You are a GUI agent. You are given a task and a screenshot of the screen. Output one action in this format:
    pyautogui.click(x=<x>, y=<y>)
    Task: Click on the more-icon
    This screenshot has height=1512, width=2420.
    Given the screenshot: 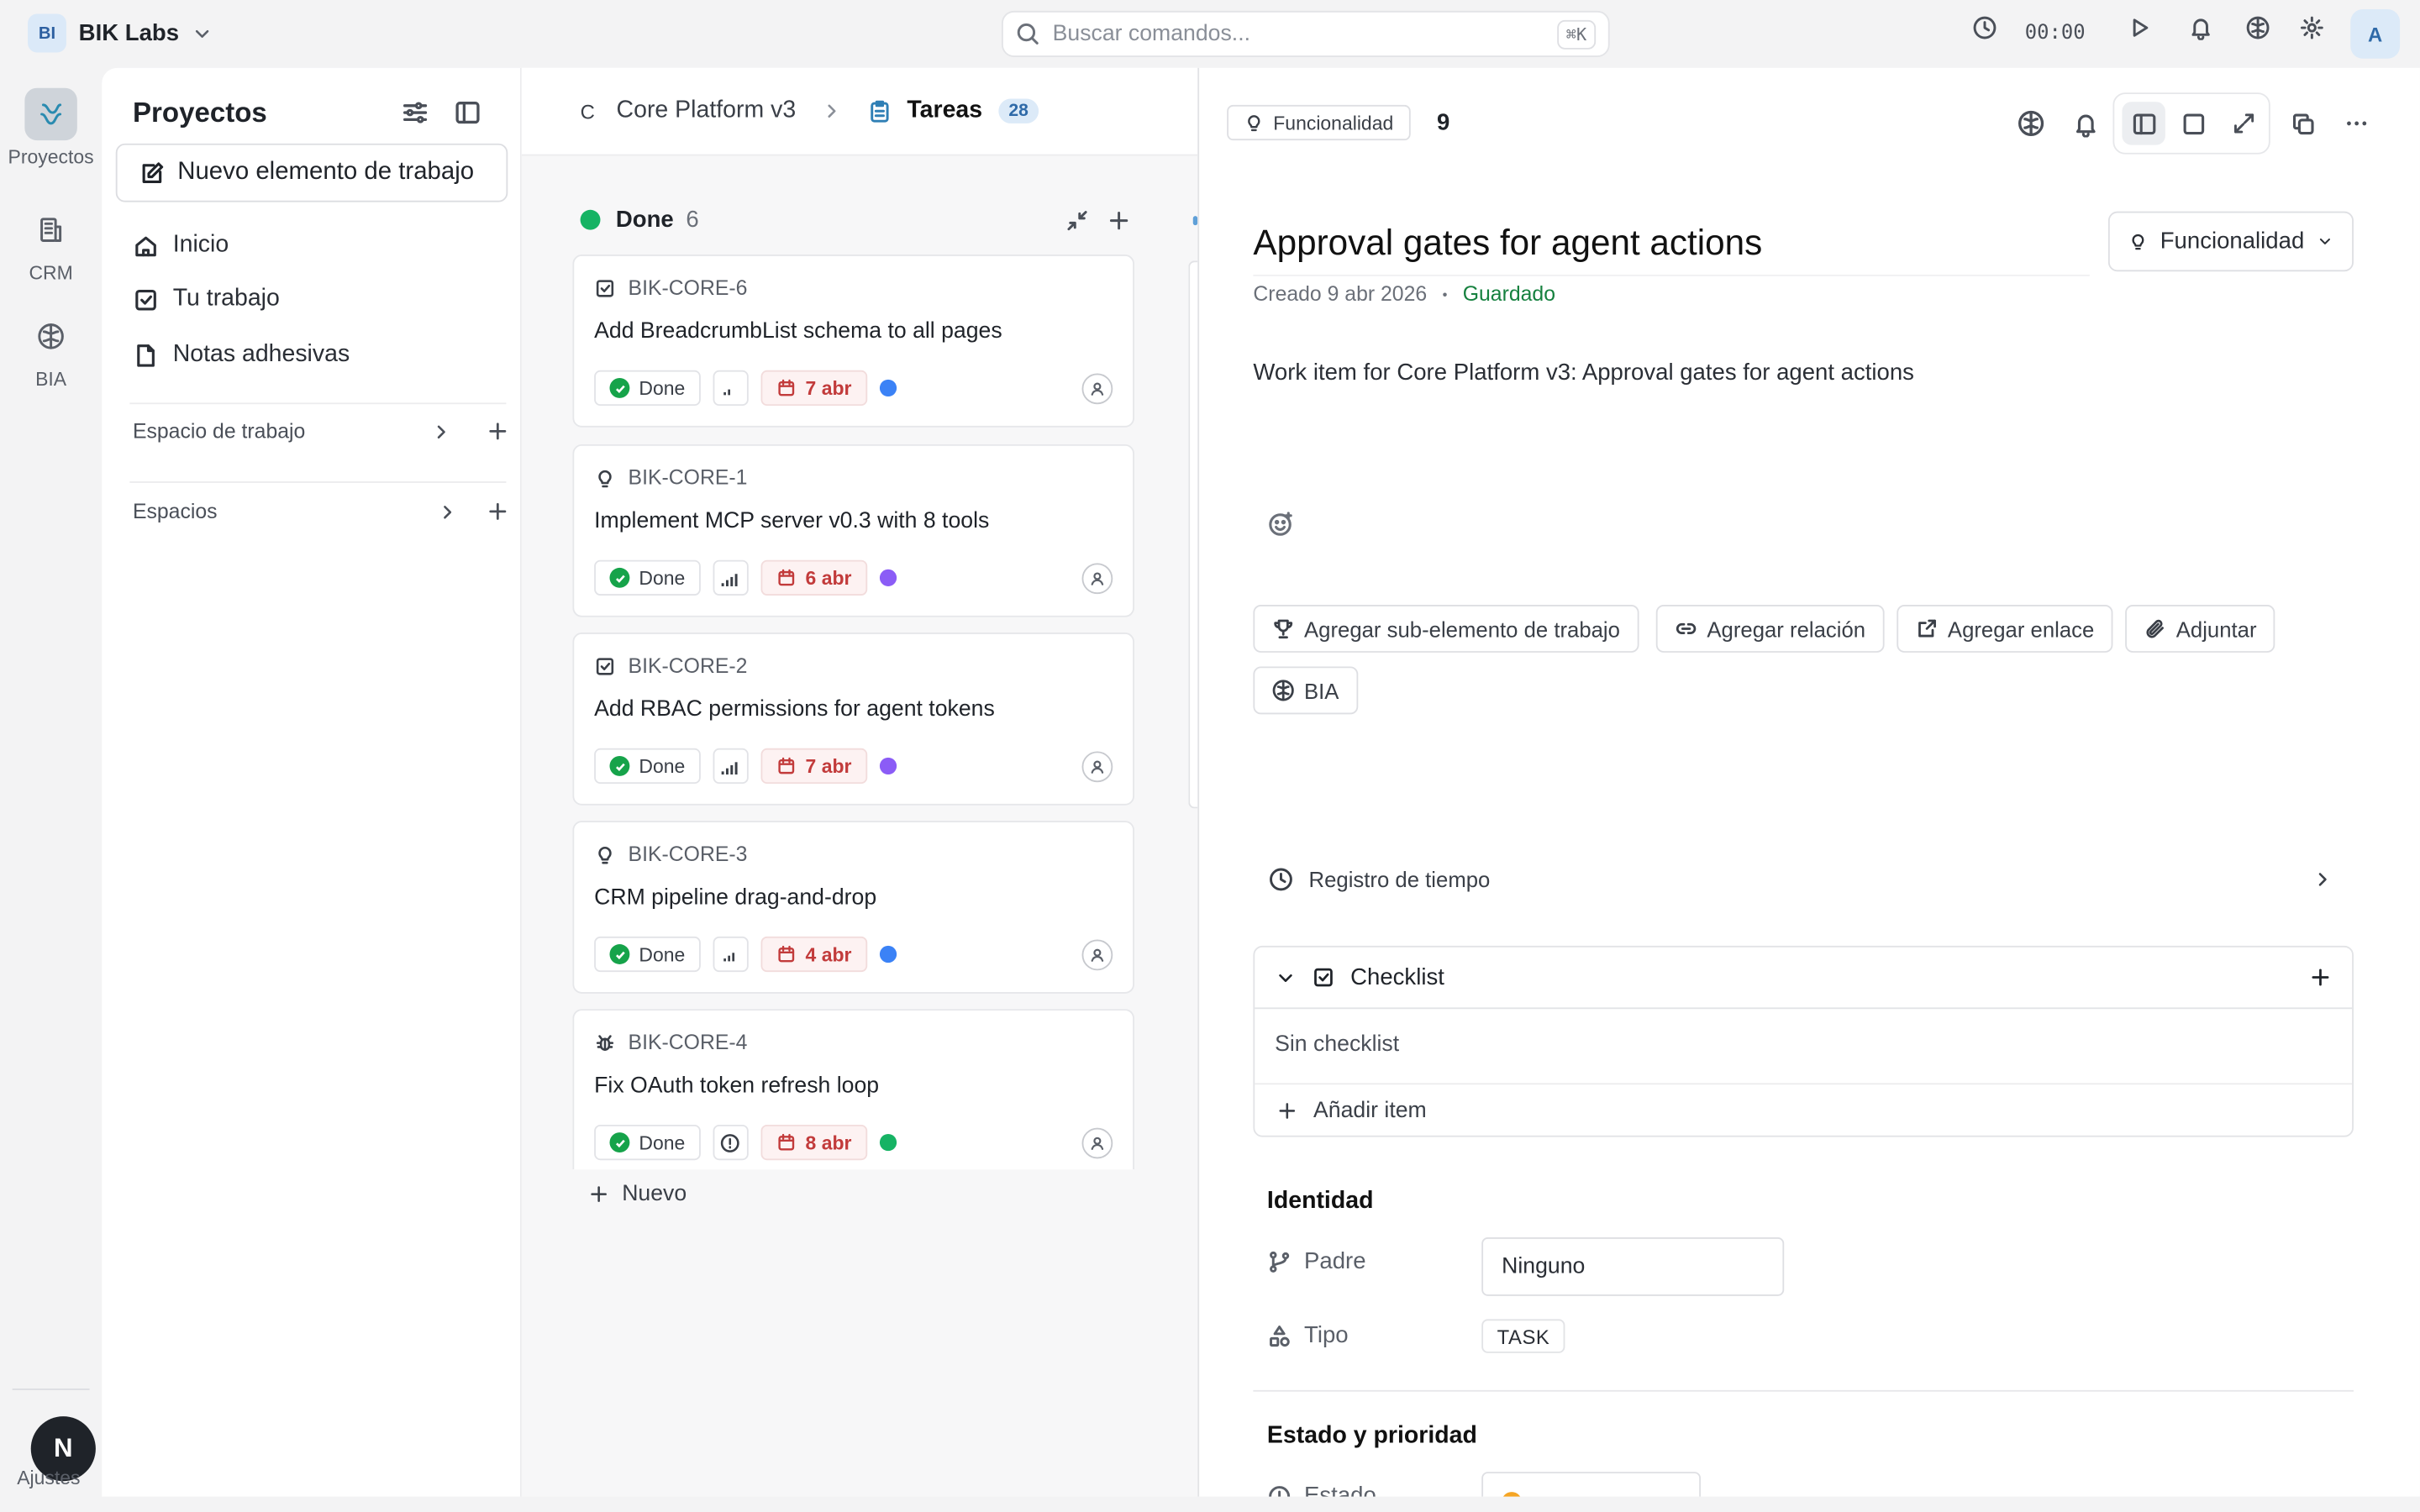 What is the action you would take?
    pyautogui.click(x=2356, y=123)
    